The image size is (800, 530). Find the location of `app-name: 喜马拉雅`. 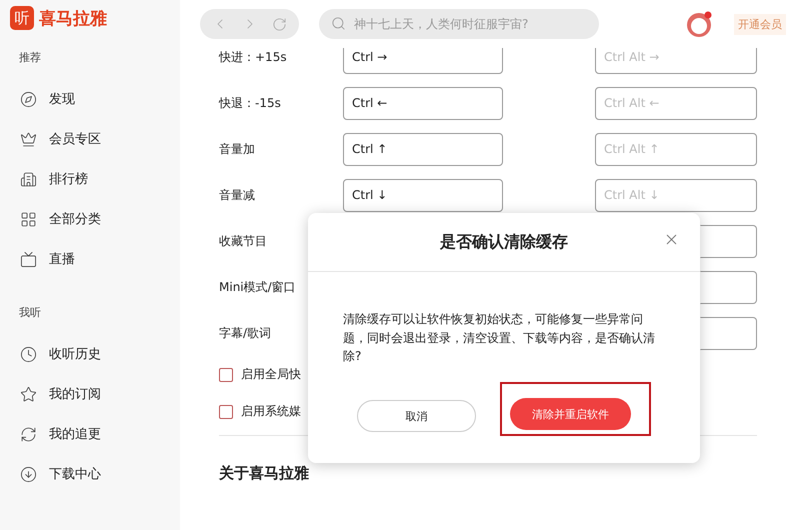

app-name: 喜马拉雅 is located at coordinates (73, 19).